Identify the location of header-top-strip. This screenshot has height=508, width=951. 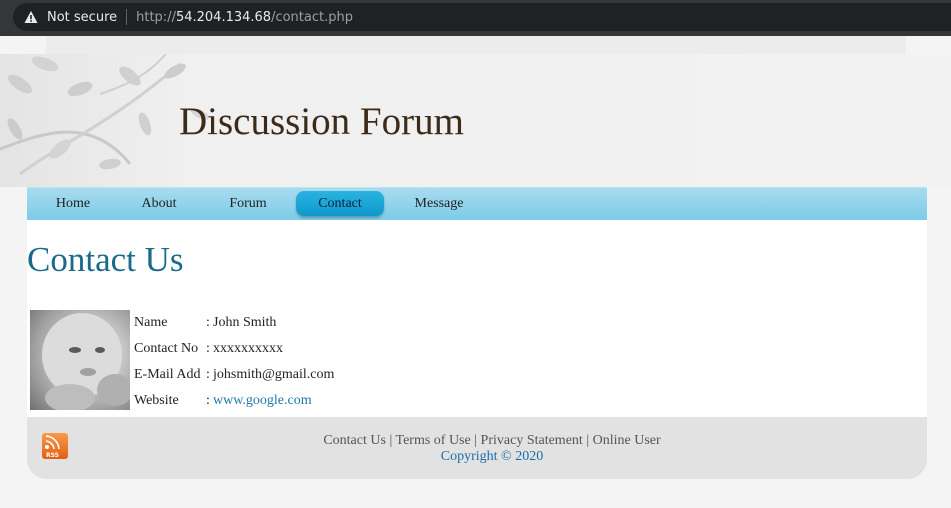
(476, 45).